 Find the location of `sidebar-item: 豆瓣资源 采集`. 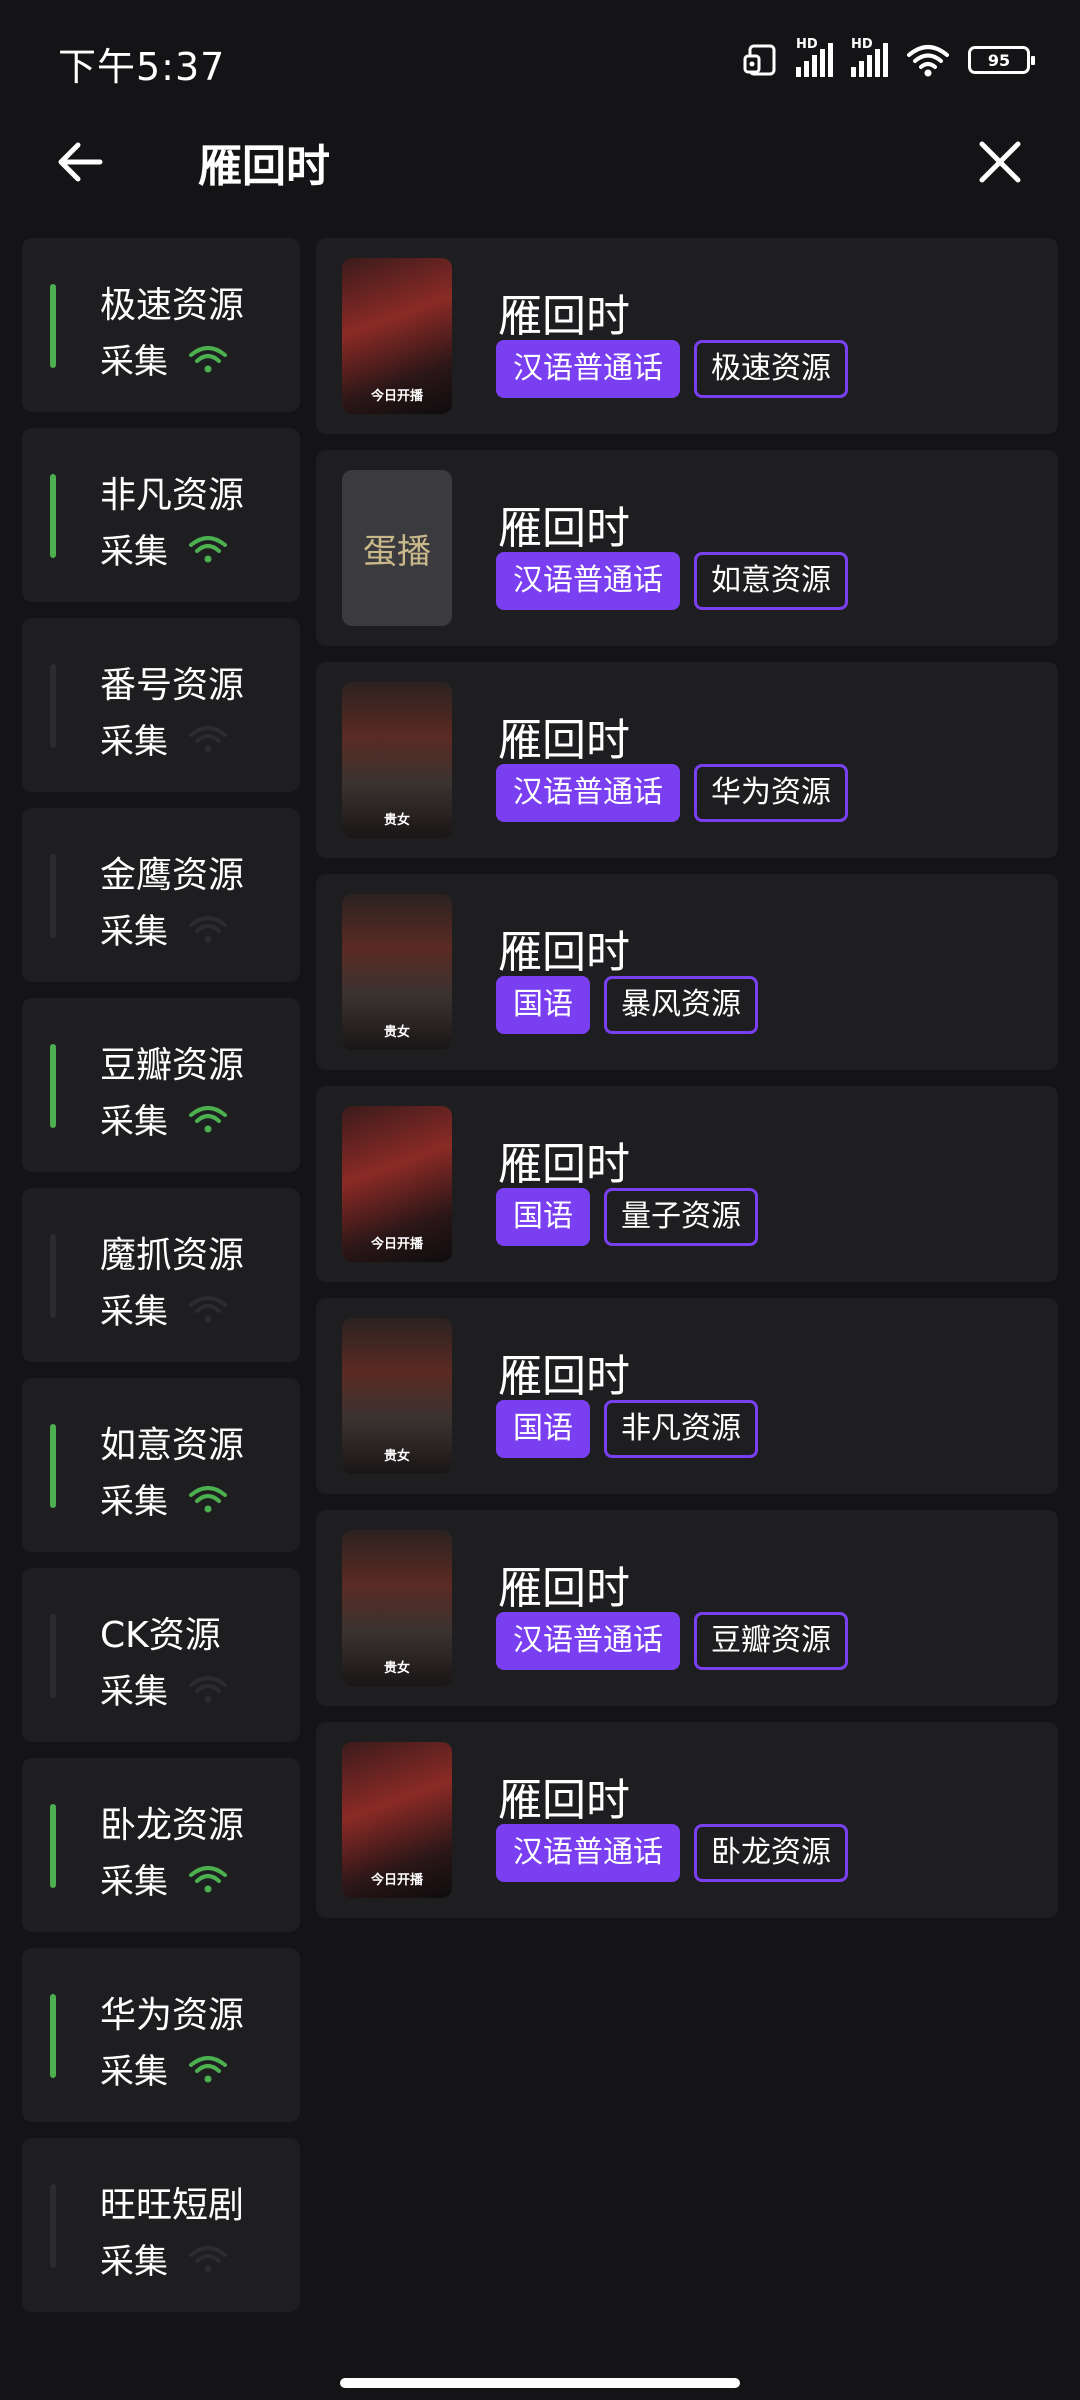

sidebar-item: 豆瓣资源 采集 is located at coordinates (161, 1085).